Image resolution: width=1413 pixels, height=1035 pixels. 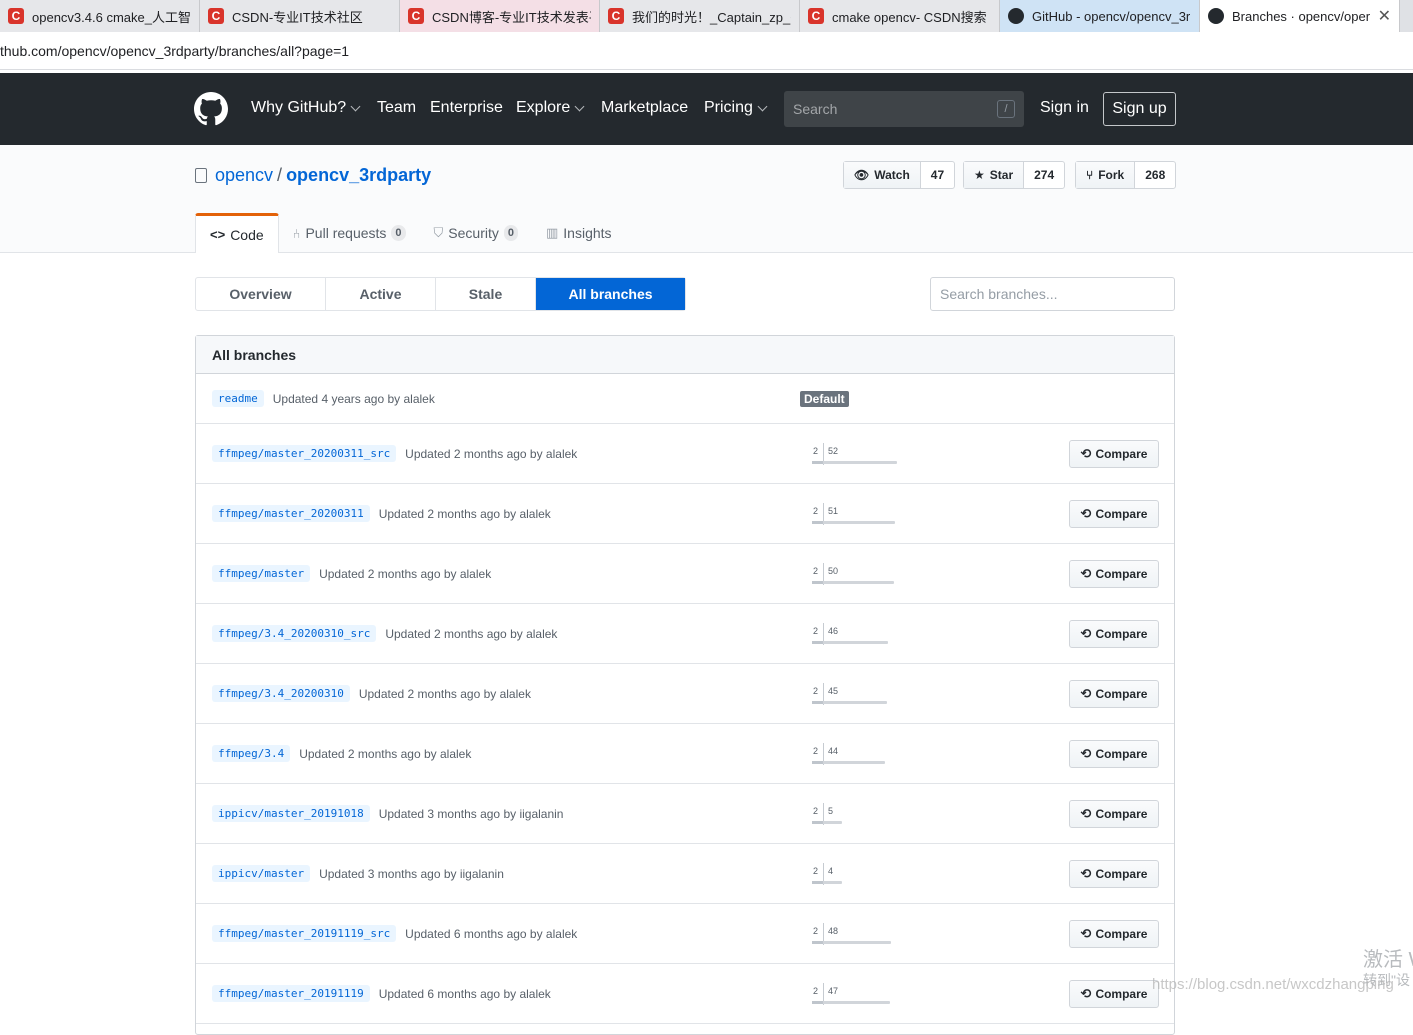 I want to click on header-nav-why-github: Why GitHub?, so click(x=306, y=108).